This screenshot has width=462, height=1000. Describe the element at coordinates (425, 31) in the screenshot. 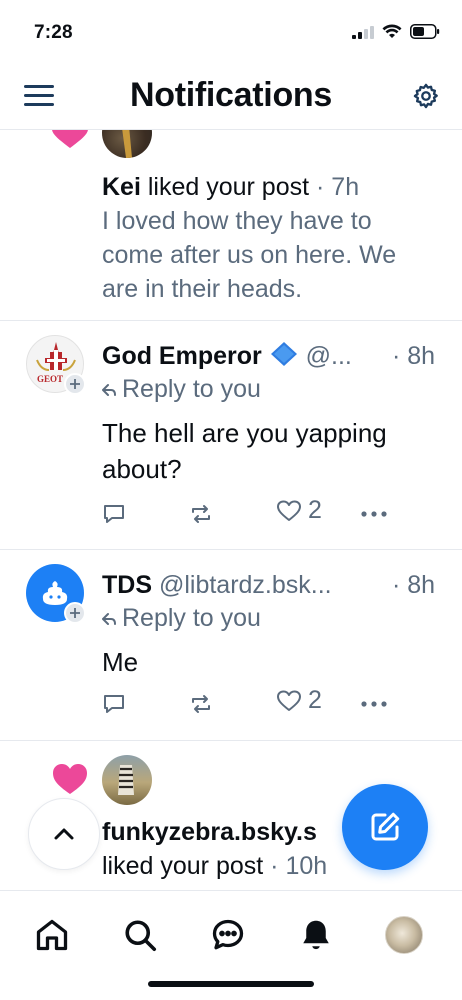

I see `battery-icon` at that location.